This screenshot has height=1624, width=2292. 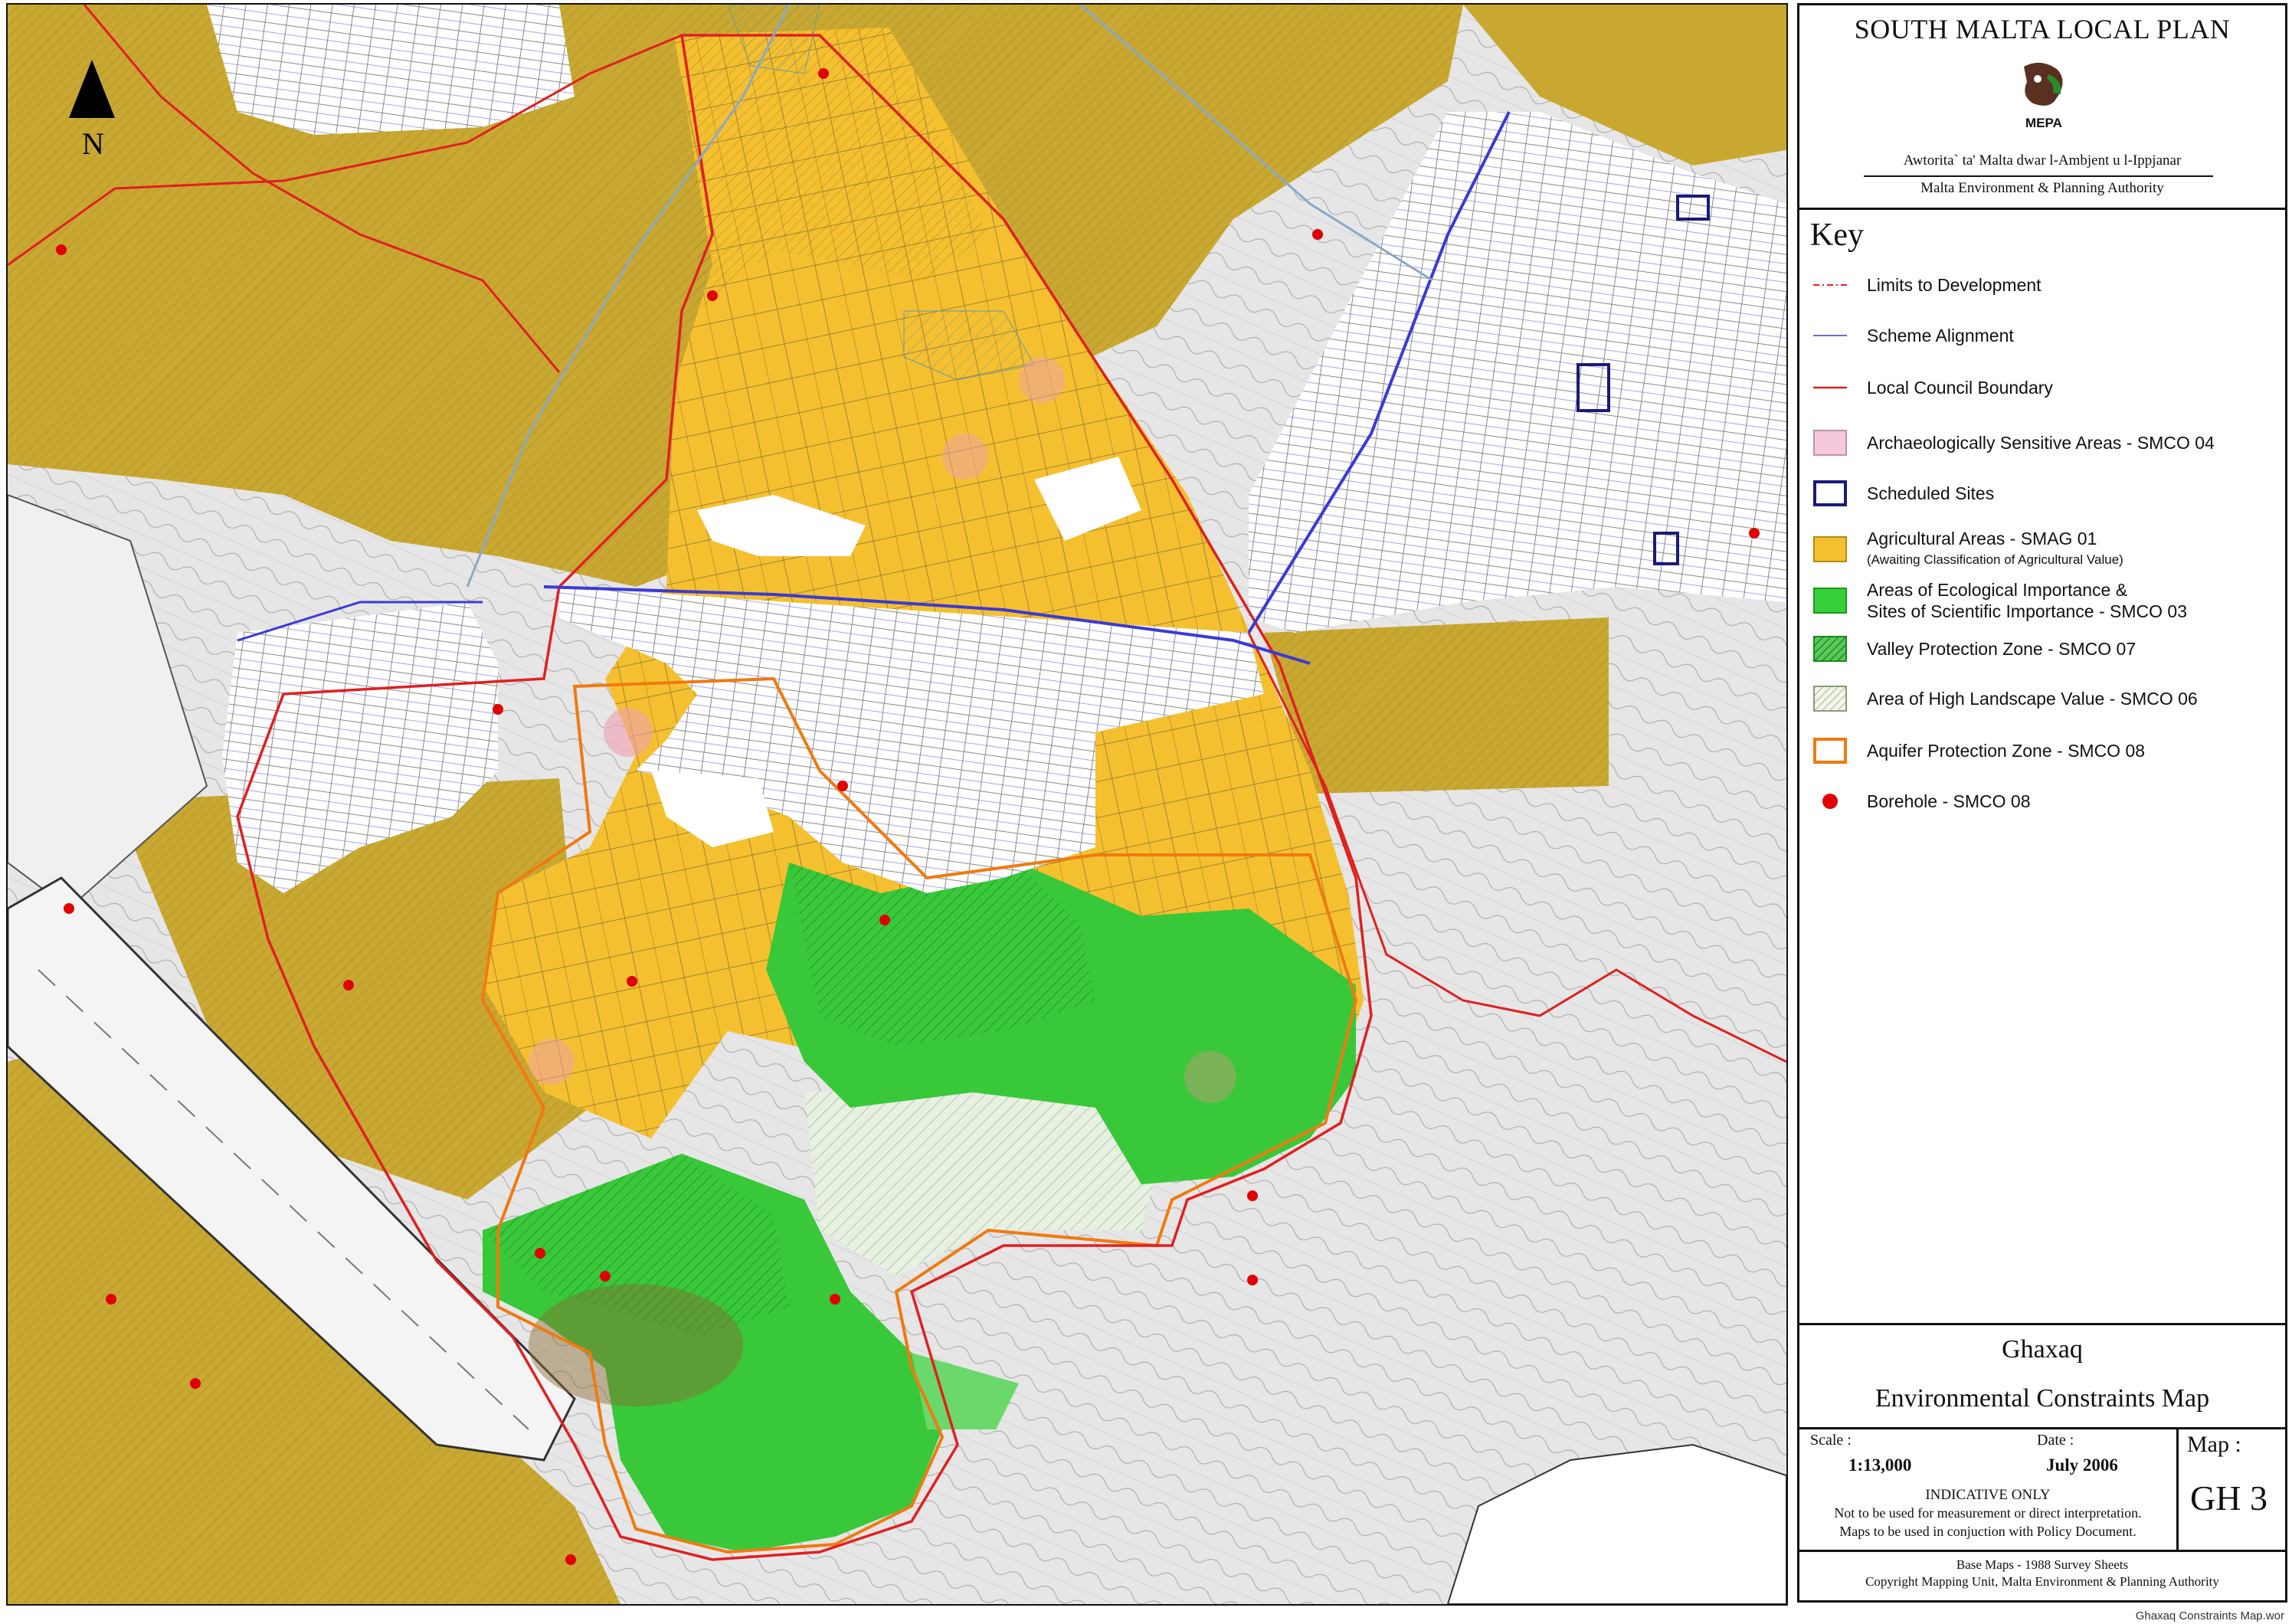 What do you see at coordinates (2032, 699) in the screenshot?
I see `legend-label: Area of High Landscape Value - SMCO 06` at bounding box center [2032, 699].